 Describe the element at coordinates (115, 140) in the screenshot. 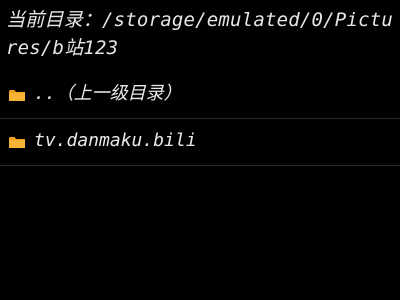

I see `list-item-label: tv.danmaku.bili` at that location.